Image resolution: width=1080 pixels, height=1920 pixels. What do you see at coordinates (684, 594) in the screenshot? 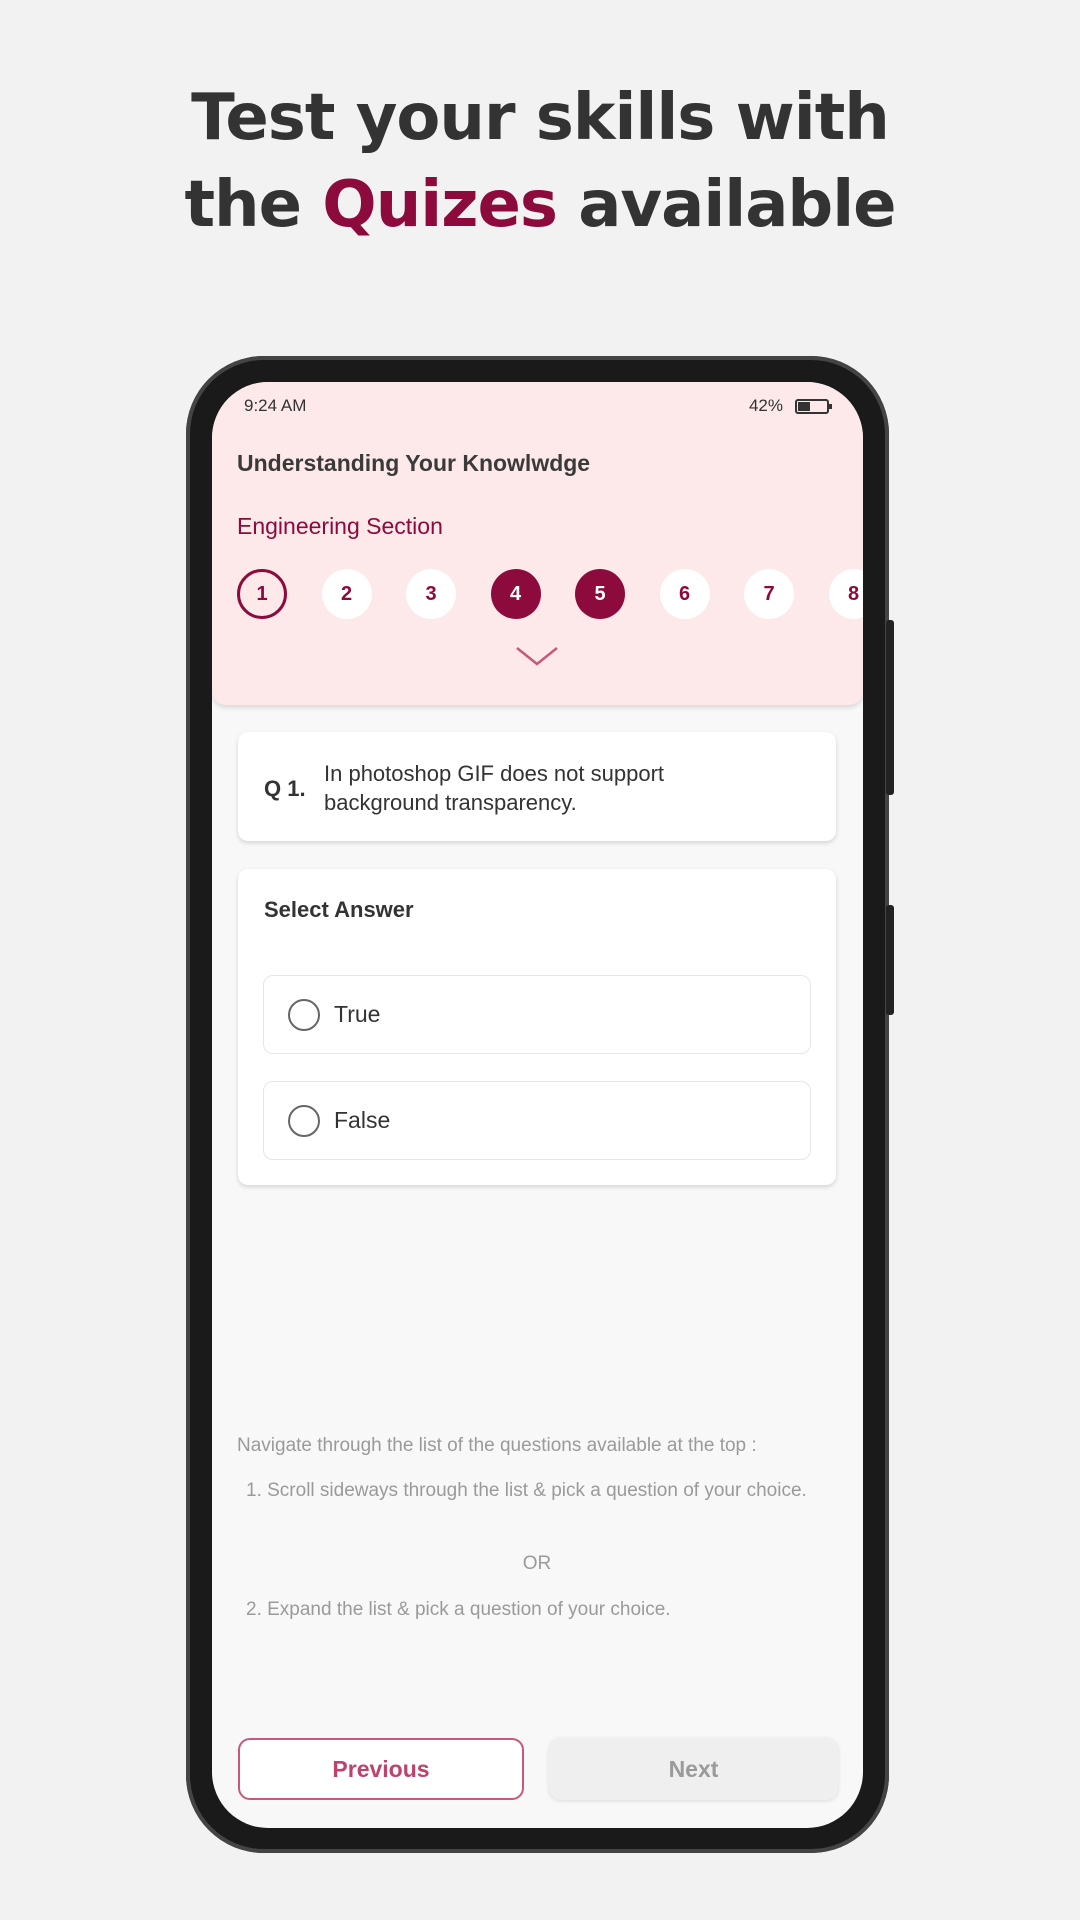
I see `question-bubble-6: 6` at bounding box center [684, 594].